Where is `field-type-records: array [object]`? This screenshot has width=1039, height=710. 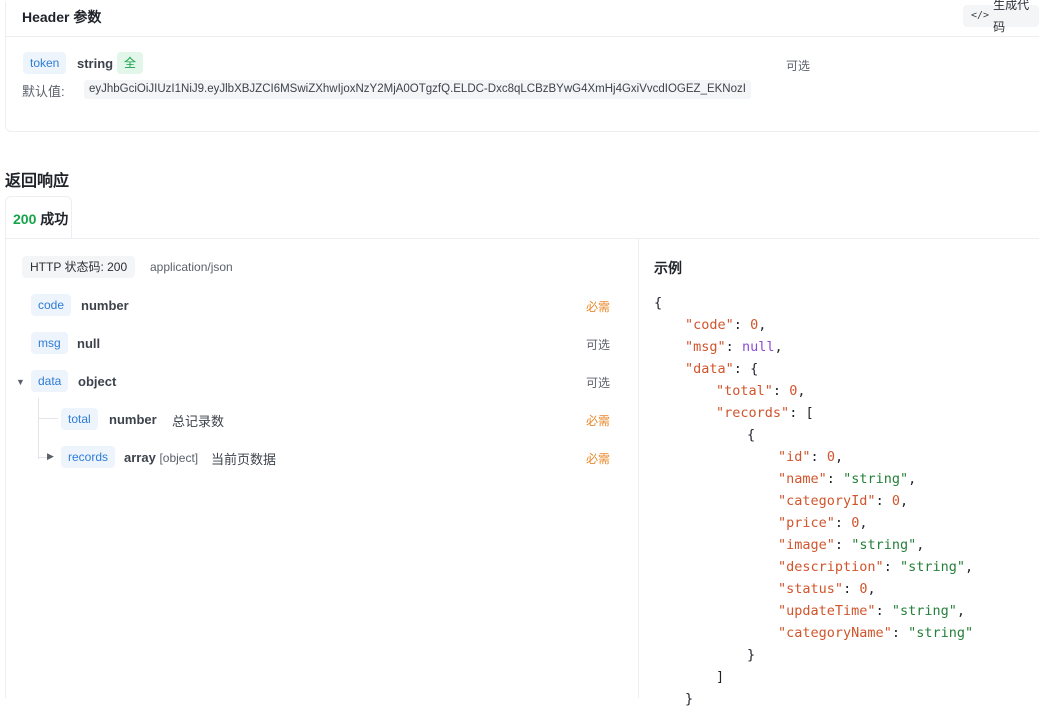
field-type-records: array [object] is located at coordinates (161, 457).